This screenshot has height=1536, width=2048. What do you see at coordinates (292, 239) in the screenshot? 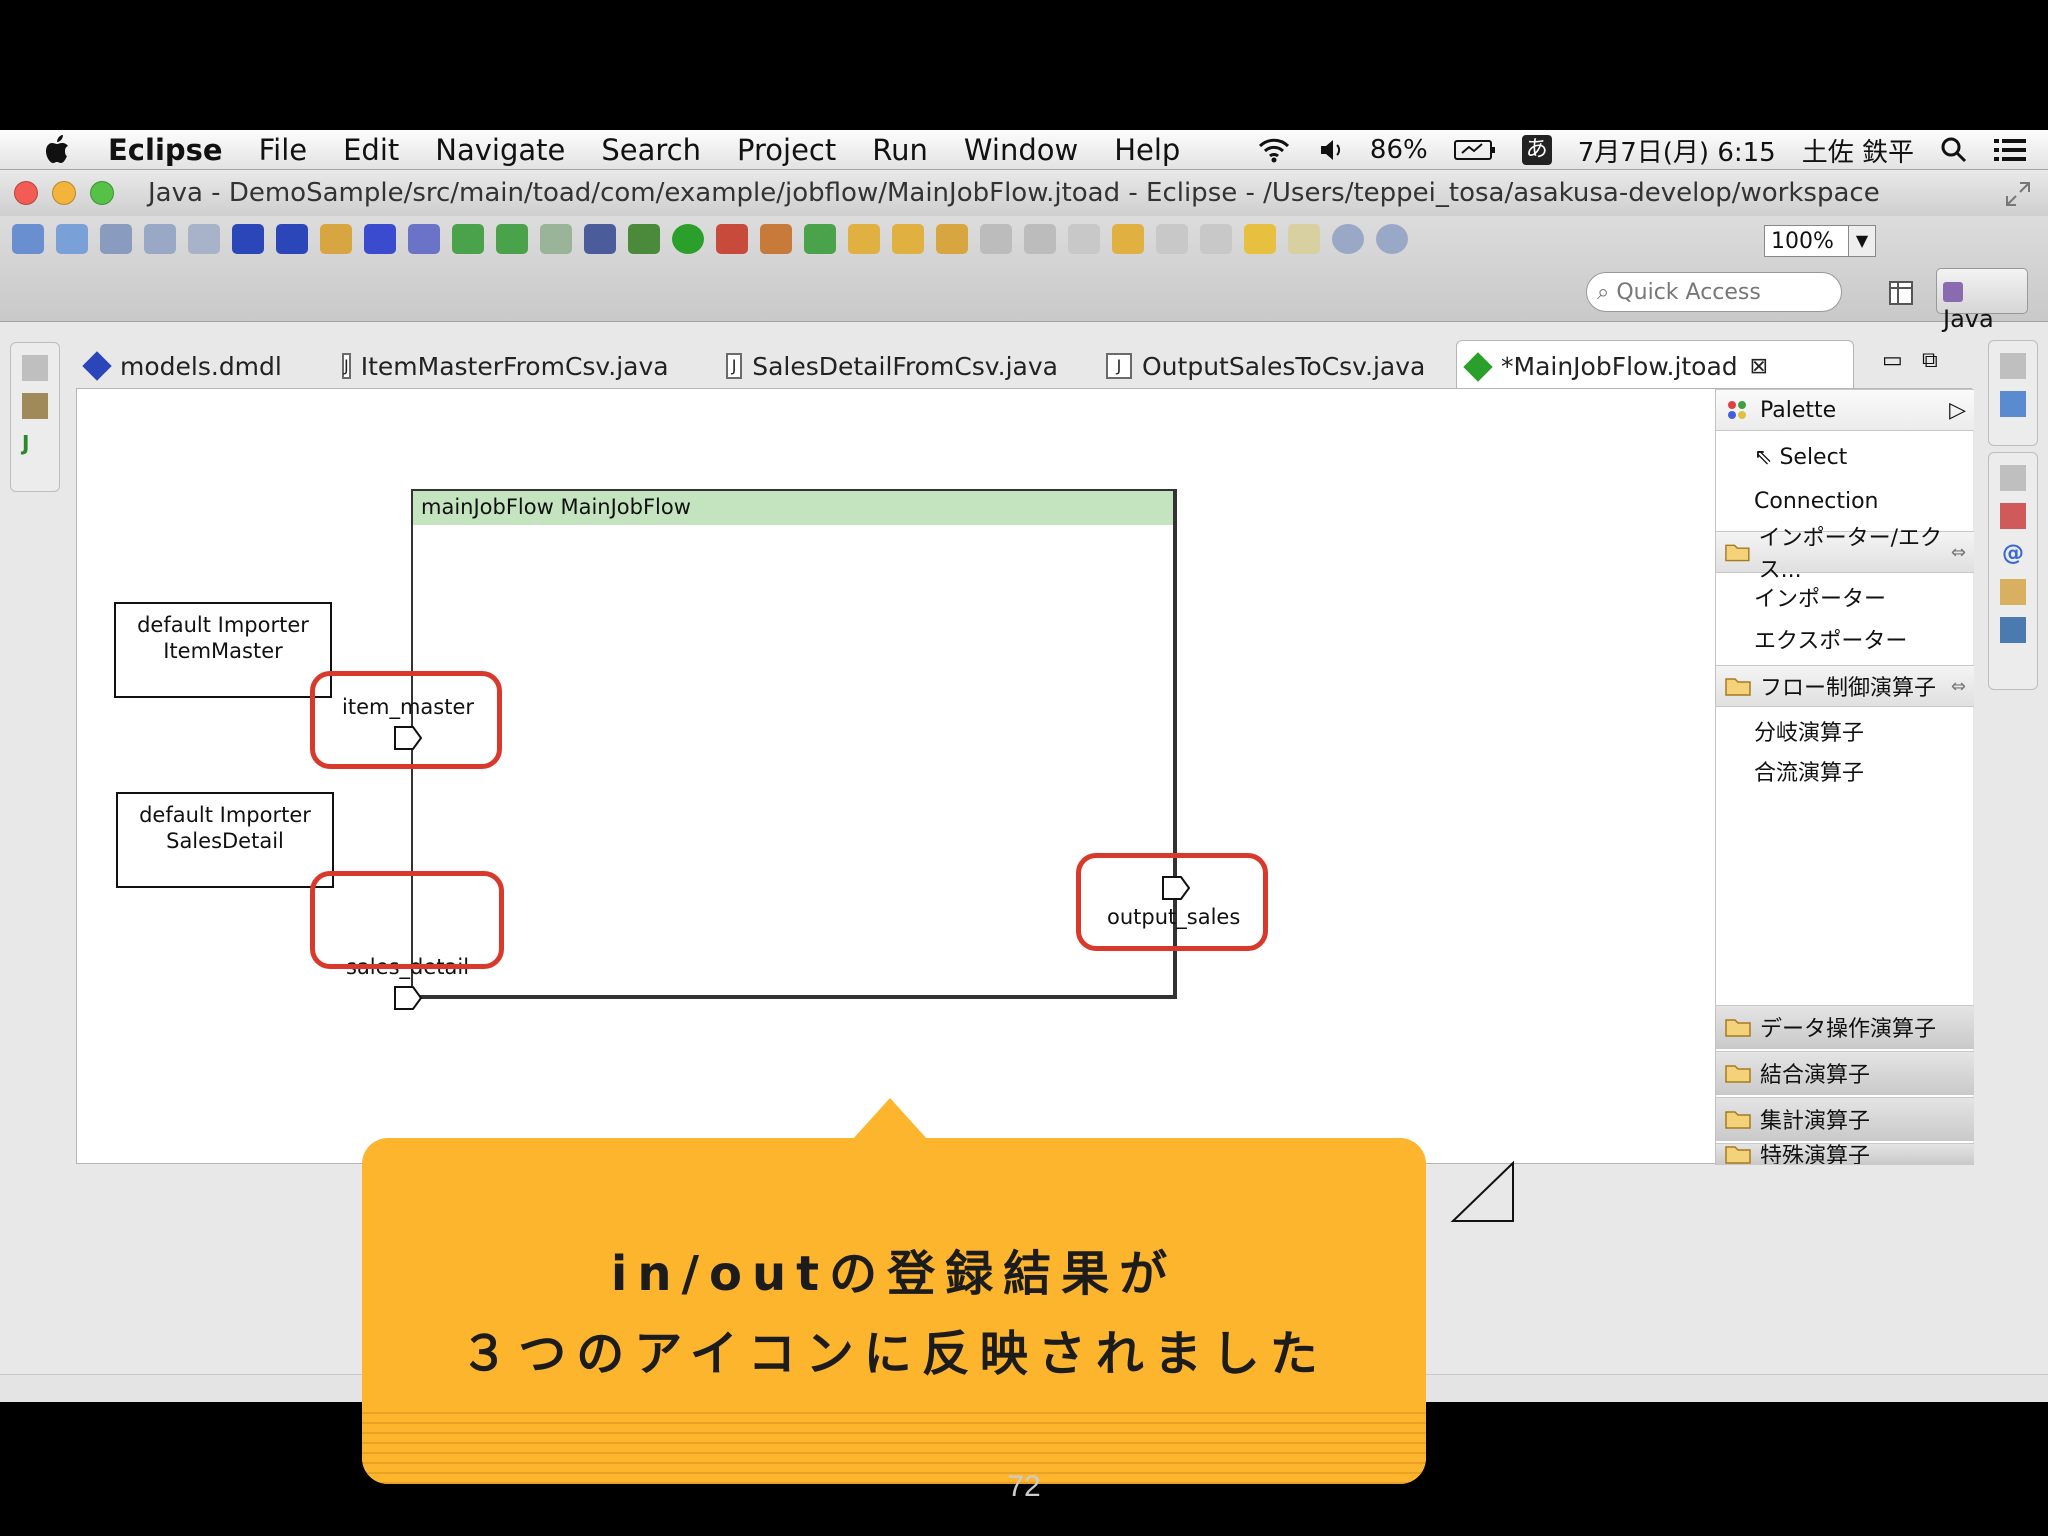
I see `dmdl-build-icon` at bounding box center [292, 239].